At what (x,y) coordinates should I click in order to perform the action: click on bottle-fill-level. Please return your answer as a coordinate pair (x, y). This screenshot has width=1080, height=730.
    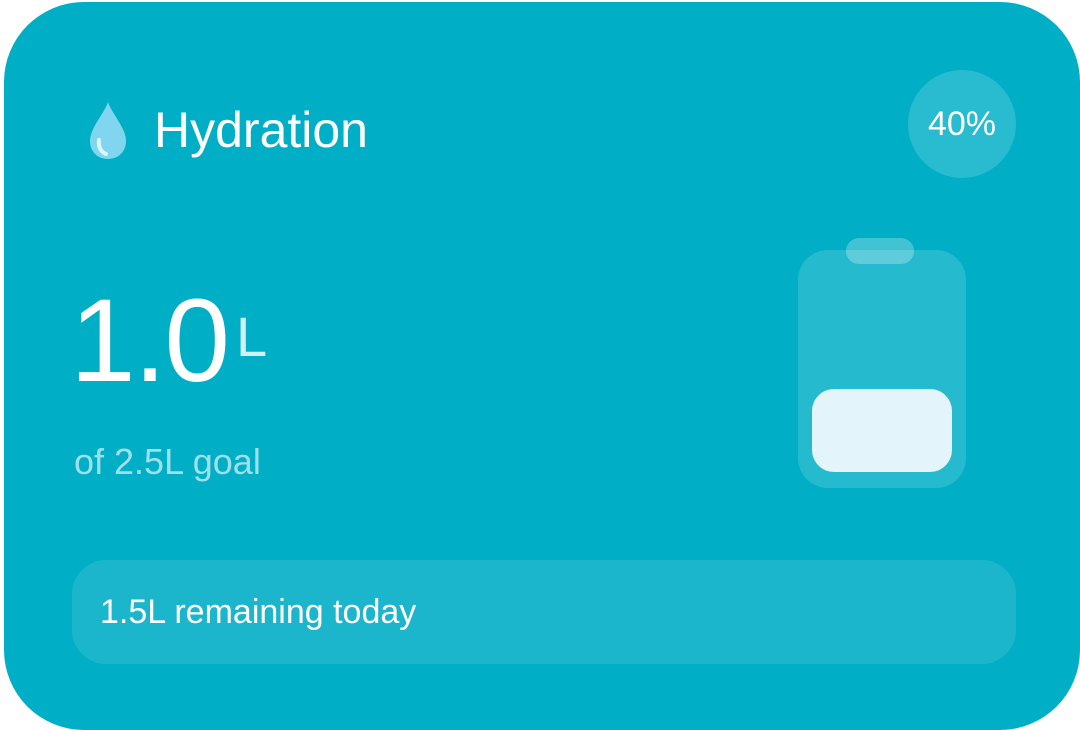
    Looking at the image, I should click on (882, 430).